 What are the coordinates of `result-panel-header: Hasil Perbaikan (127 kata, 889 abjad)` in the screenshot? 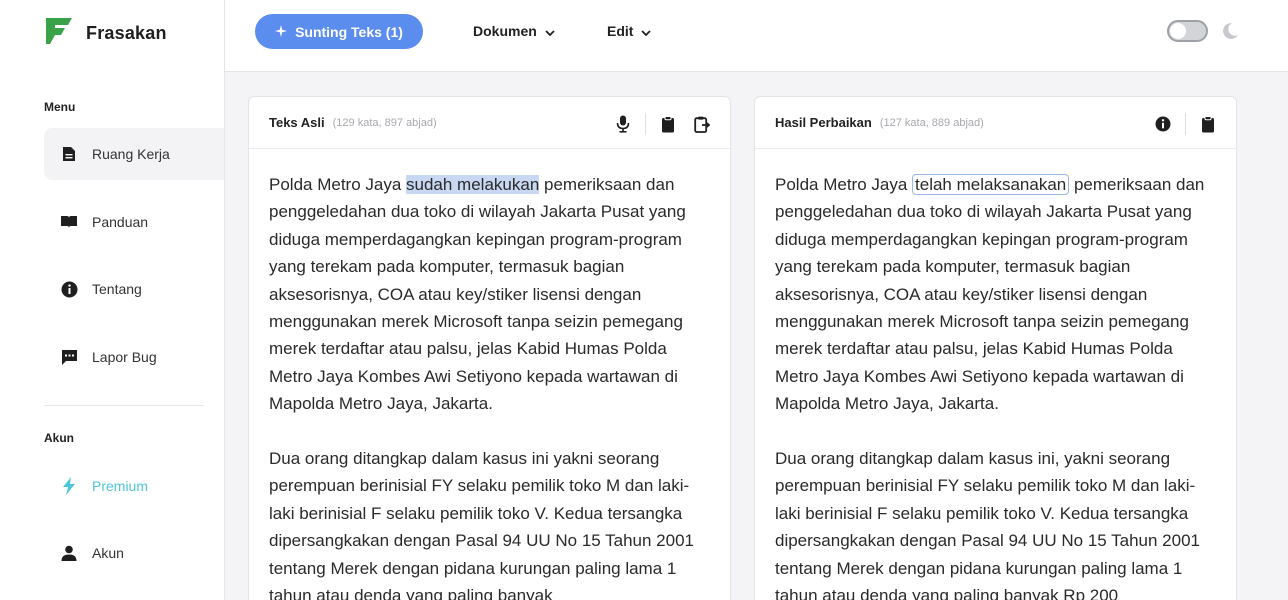 It's located at (995, 123).